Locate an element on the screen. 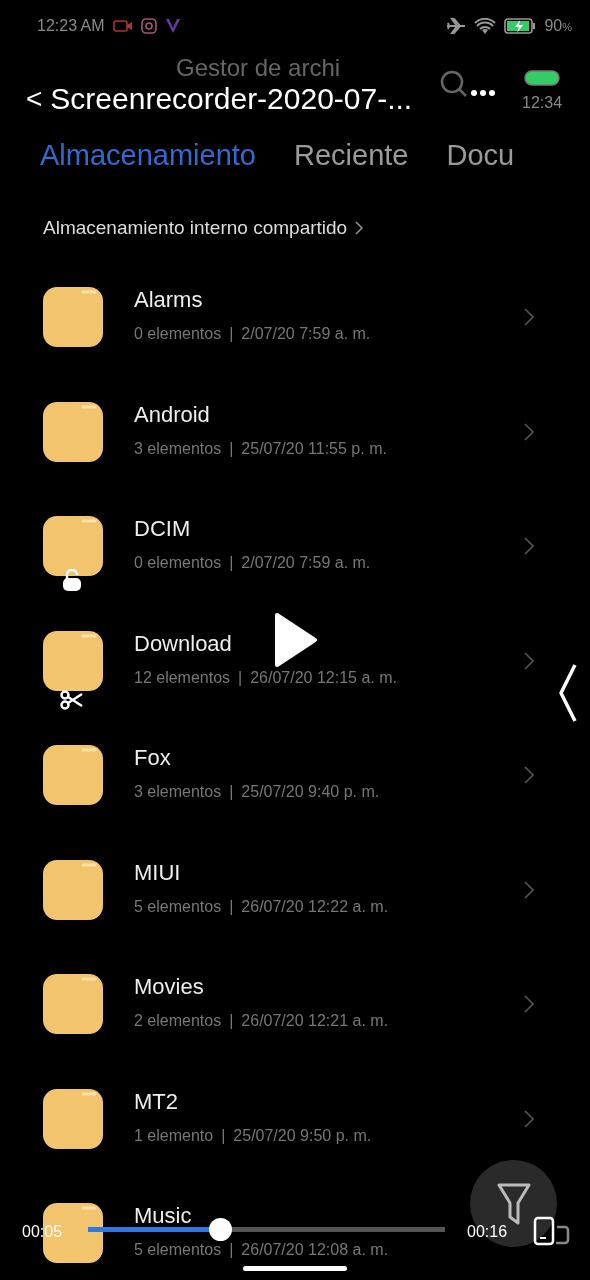 Image resolution: width=590 pixels, height=1280 pixels. breadcrumb-link: Almacenamiento interno compartido is located at coordinates (195, 228).